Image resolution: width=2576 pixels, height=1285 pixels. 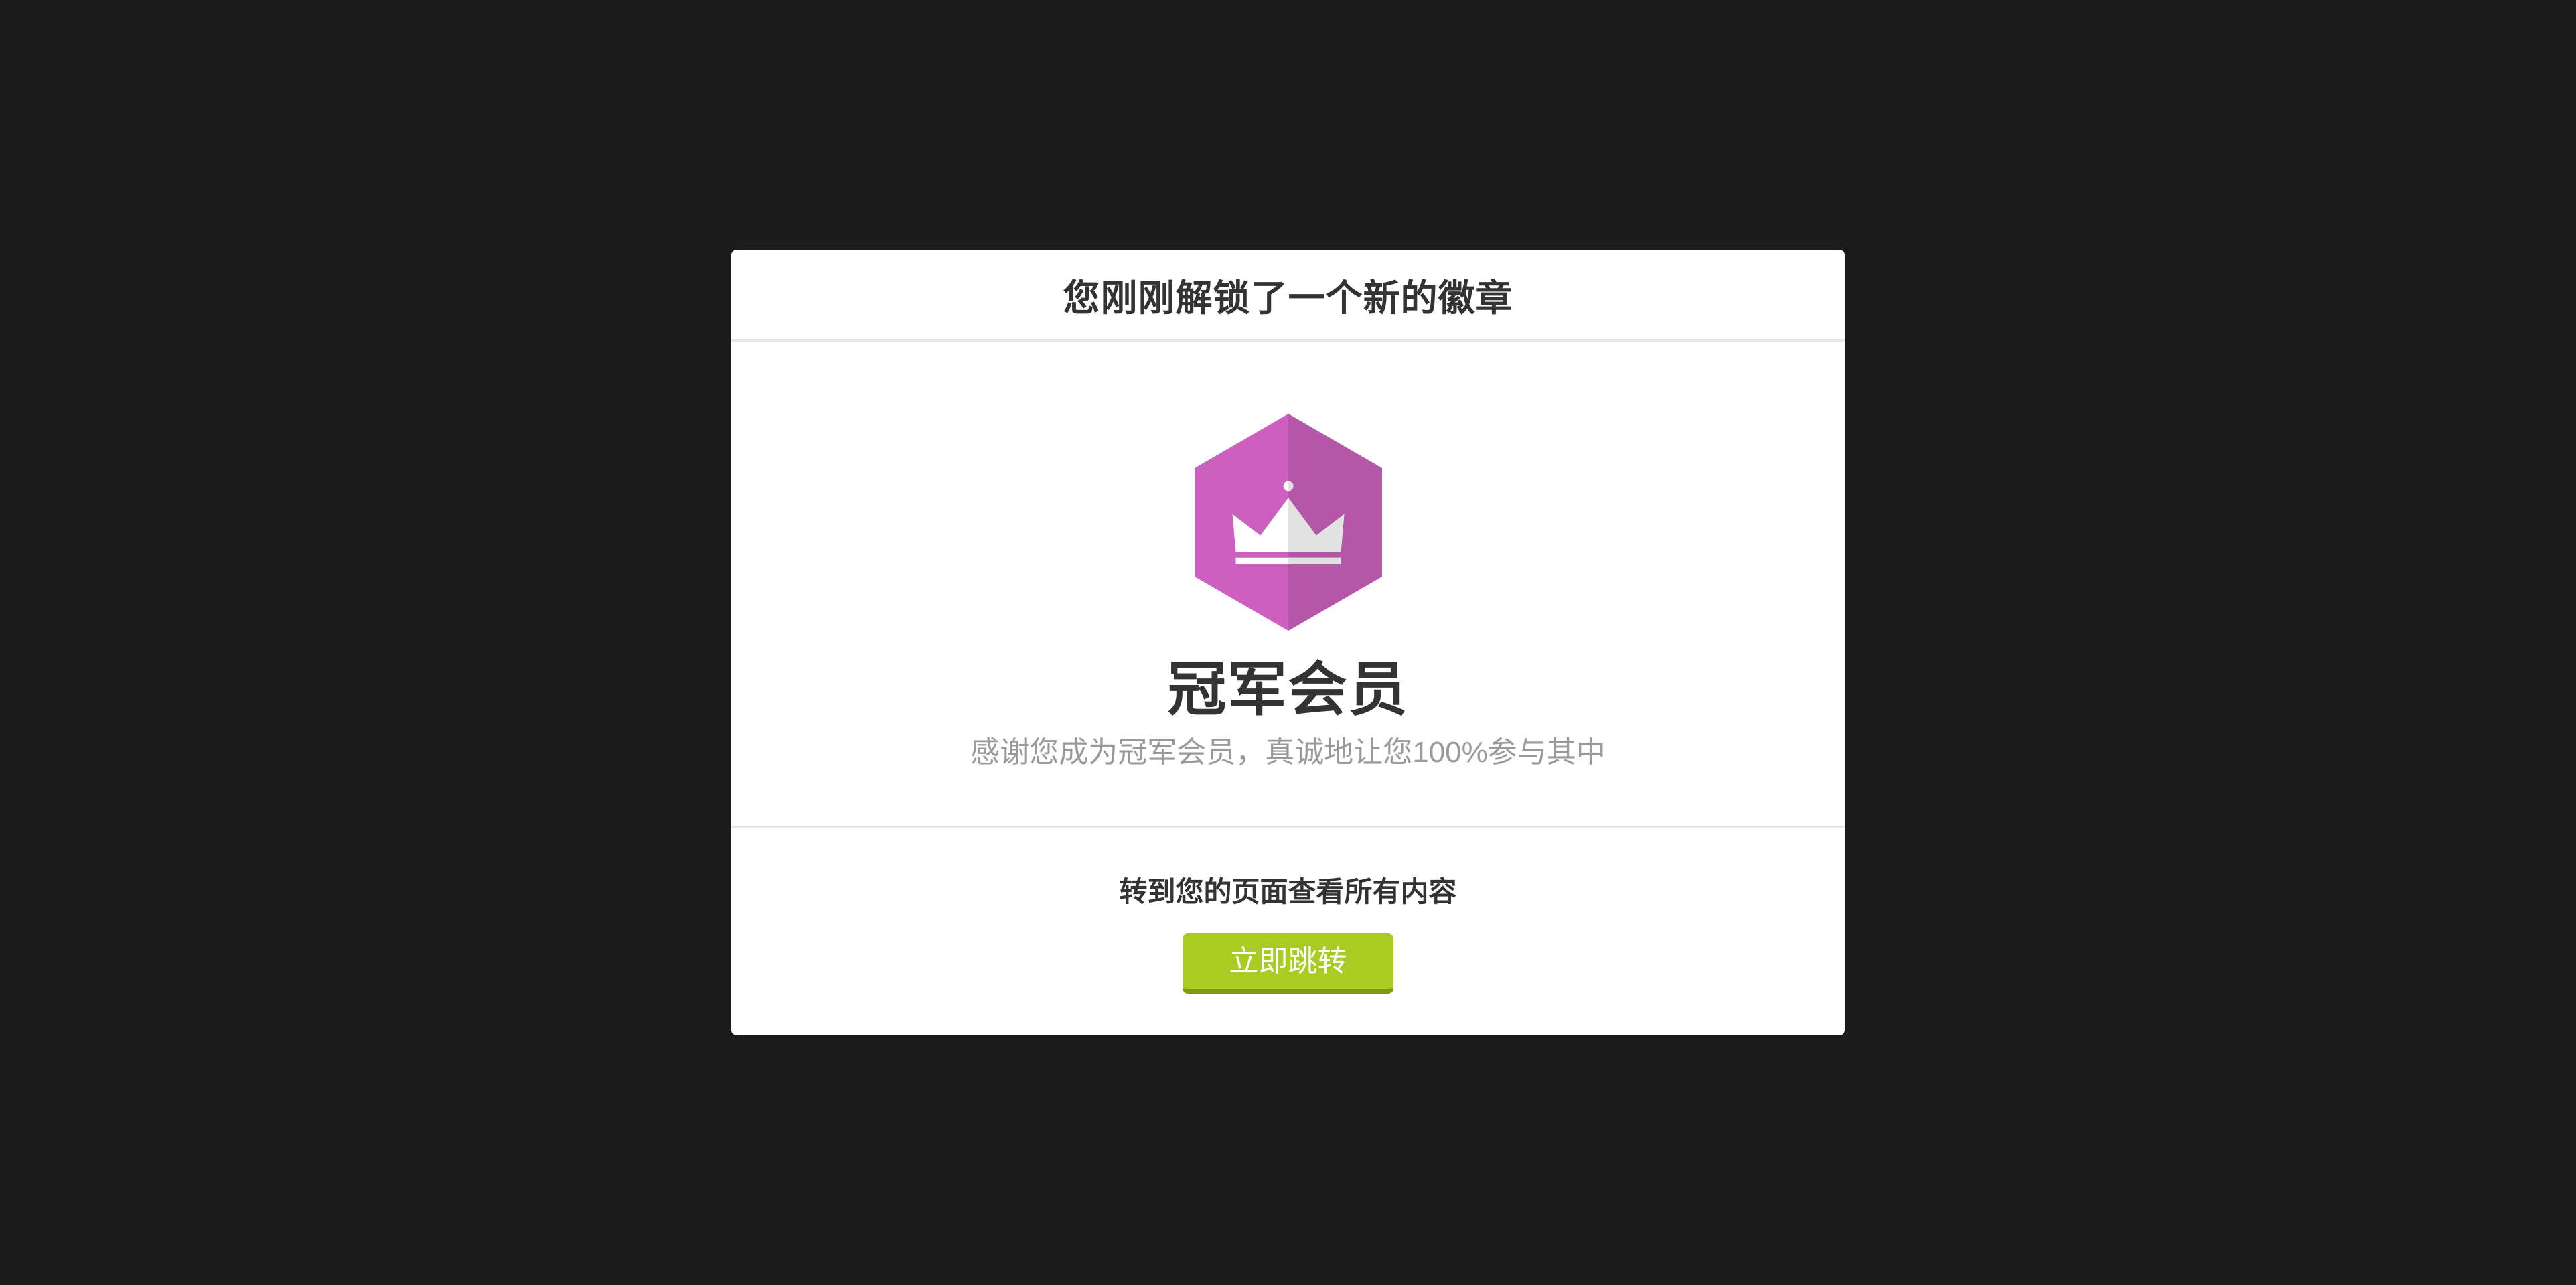 What do you see at coordinates (1288, 690) in the screenshot?
I see `badge-name: 冠军会员` at bounding box center [1288, 690].